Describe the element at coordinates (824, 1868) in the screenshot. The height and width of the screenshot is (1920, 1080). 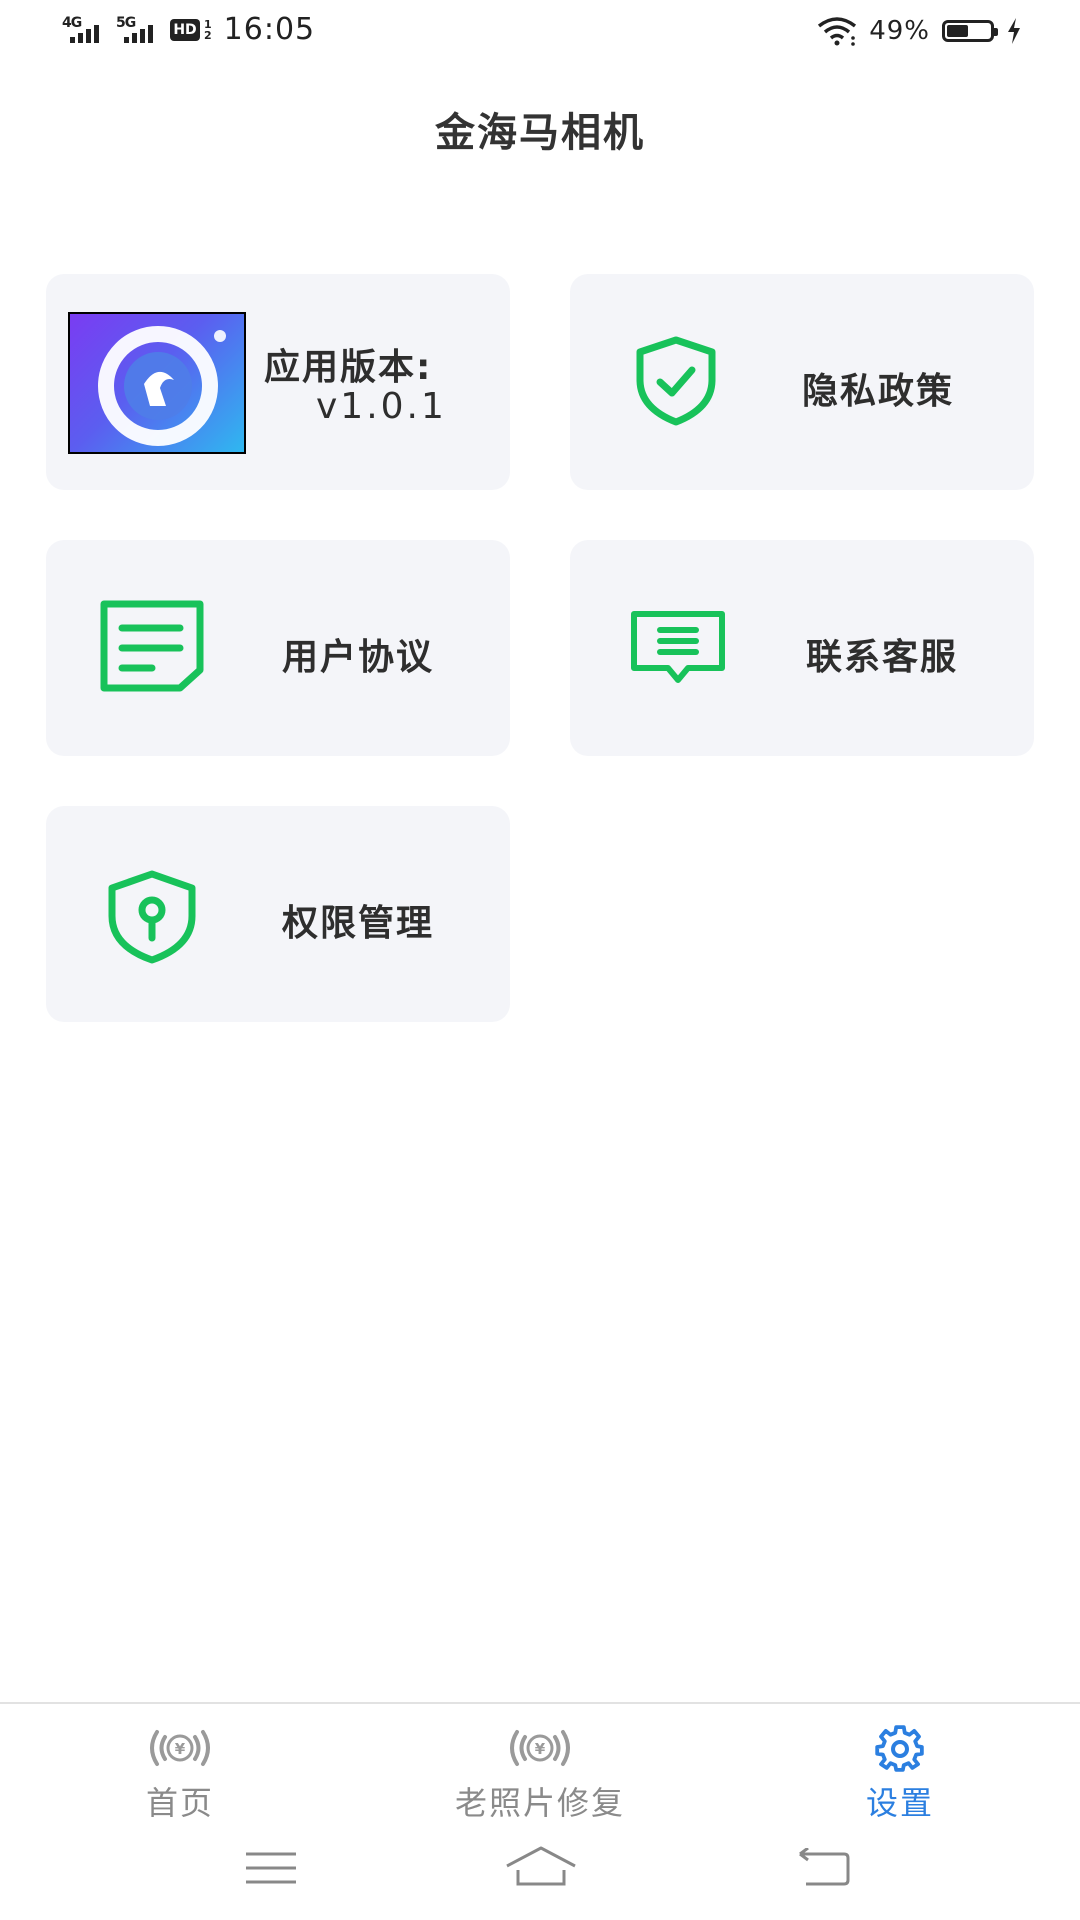
I see `back-icon` at that location.